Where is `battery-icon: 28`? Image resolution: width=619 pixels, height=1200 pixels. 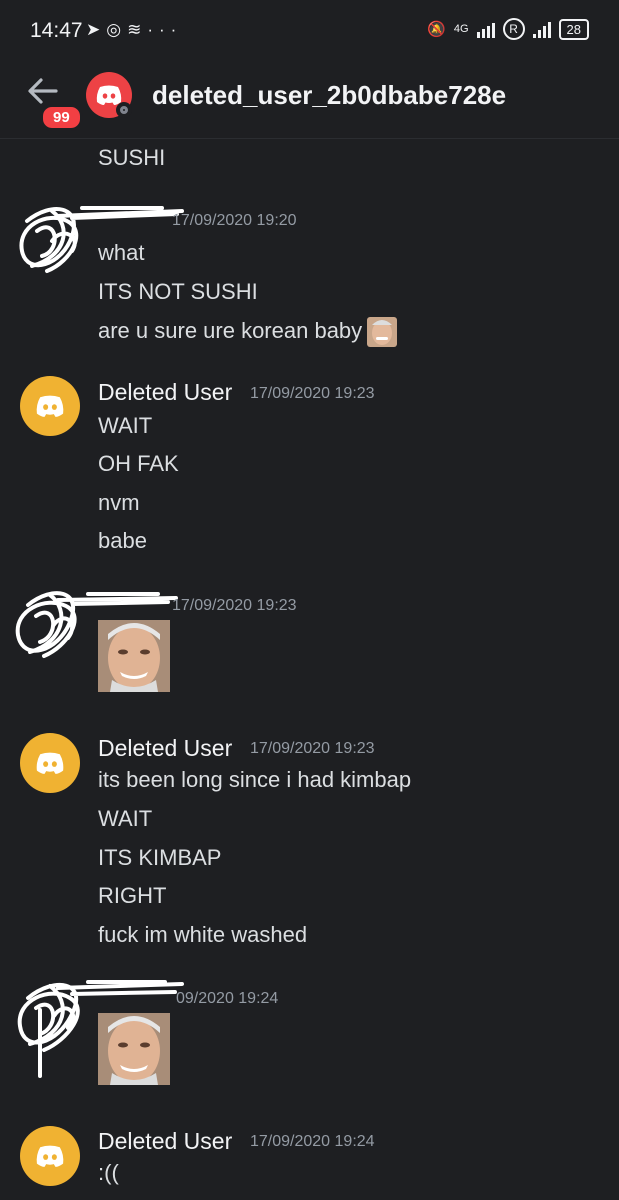
battery-icon: 28 is located at coordinates (573, 29).